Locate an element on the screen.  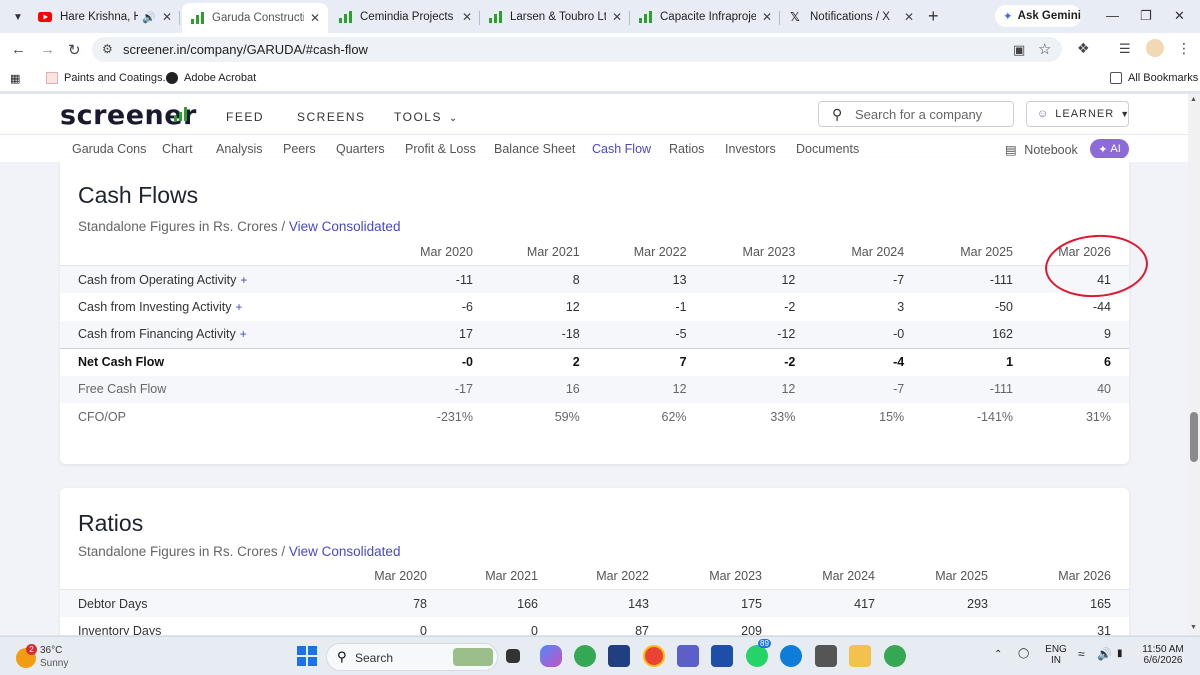
whatsapp-icon: 89 is located at coordinates (758, 653).